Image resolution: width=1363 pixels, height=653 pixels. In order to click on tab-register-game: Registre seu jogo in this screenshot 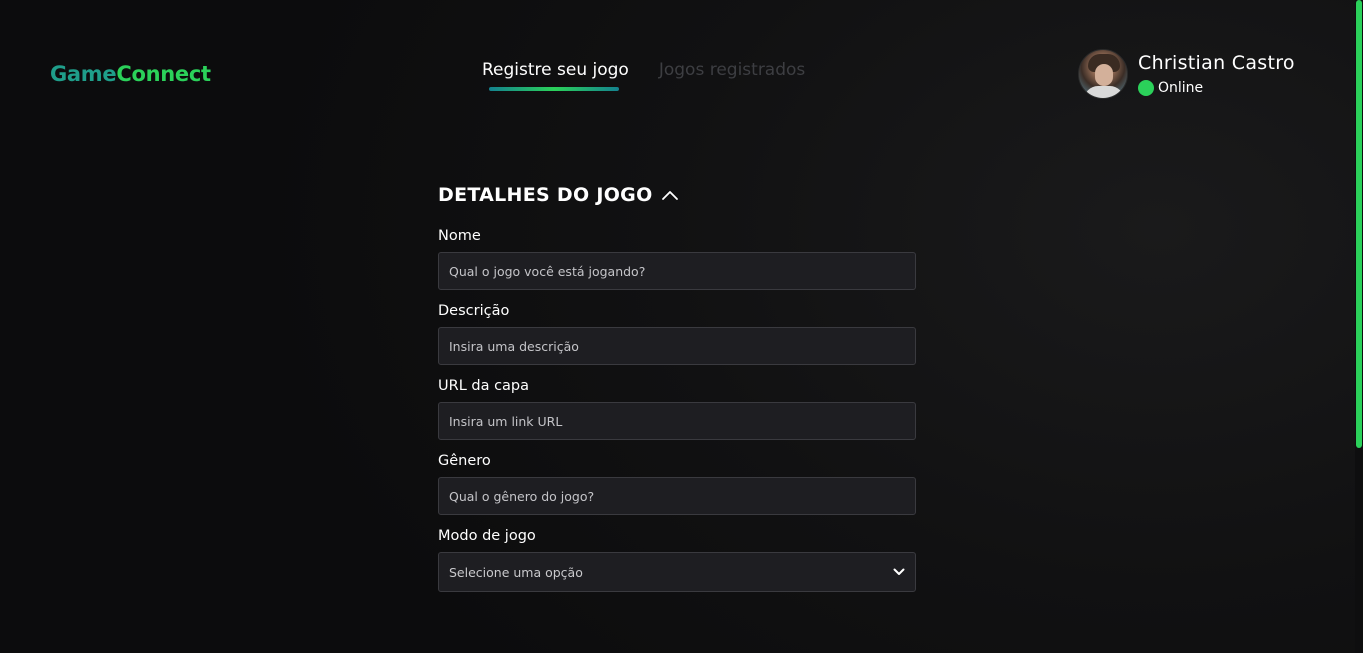, I will do `click(555, 77)`.